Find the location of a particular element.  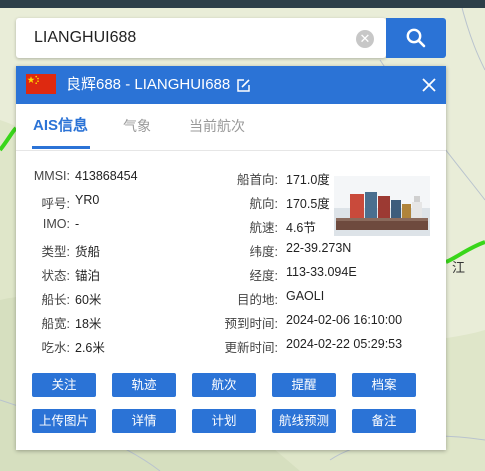

heading-value: 171.0度 is located at coordinates (308, 180).